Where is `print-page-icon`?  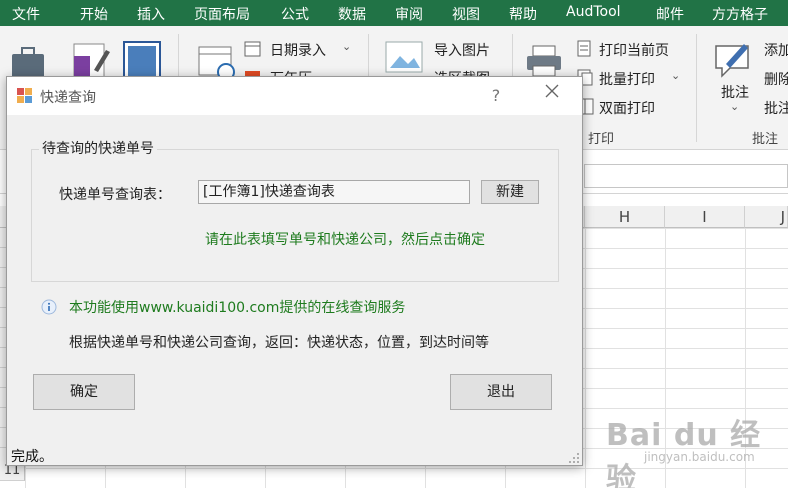
print-page-icon is located at coordinates (584, 48).